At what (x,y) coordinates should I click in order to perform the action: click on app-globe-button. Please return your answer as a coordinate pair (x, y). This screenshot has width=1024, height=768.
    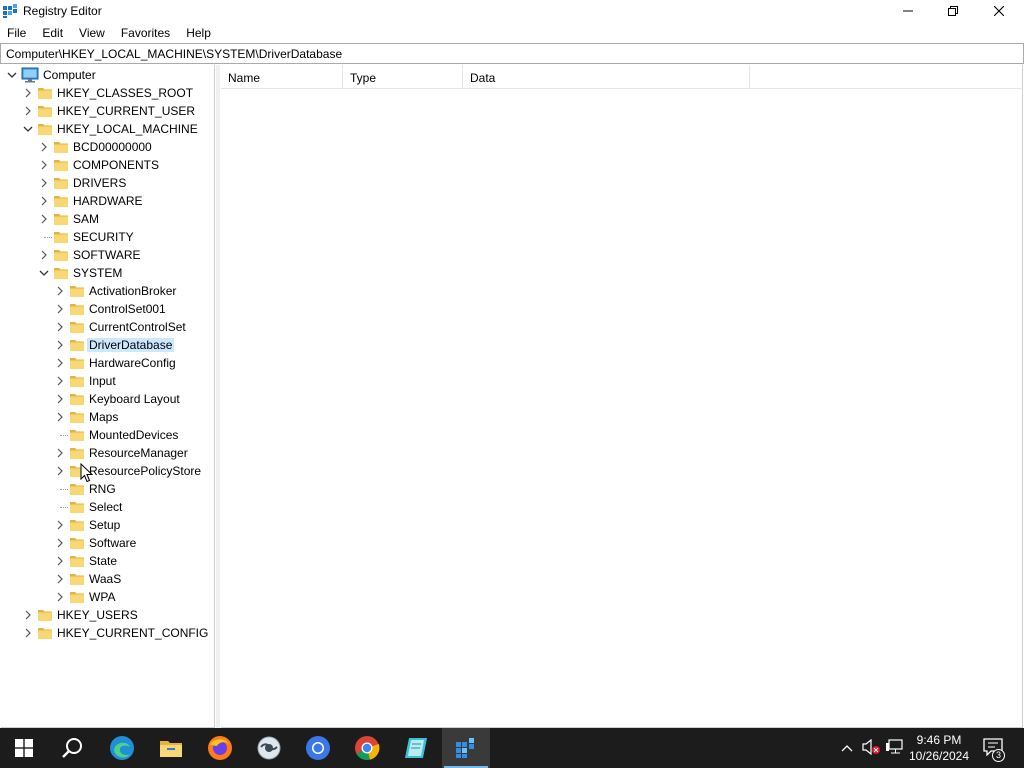
    Looking at the image, I should click on (269, 748).